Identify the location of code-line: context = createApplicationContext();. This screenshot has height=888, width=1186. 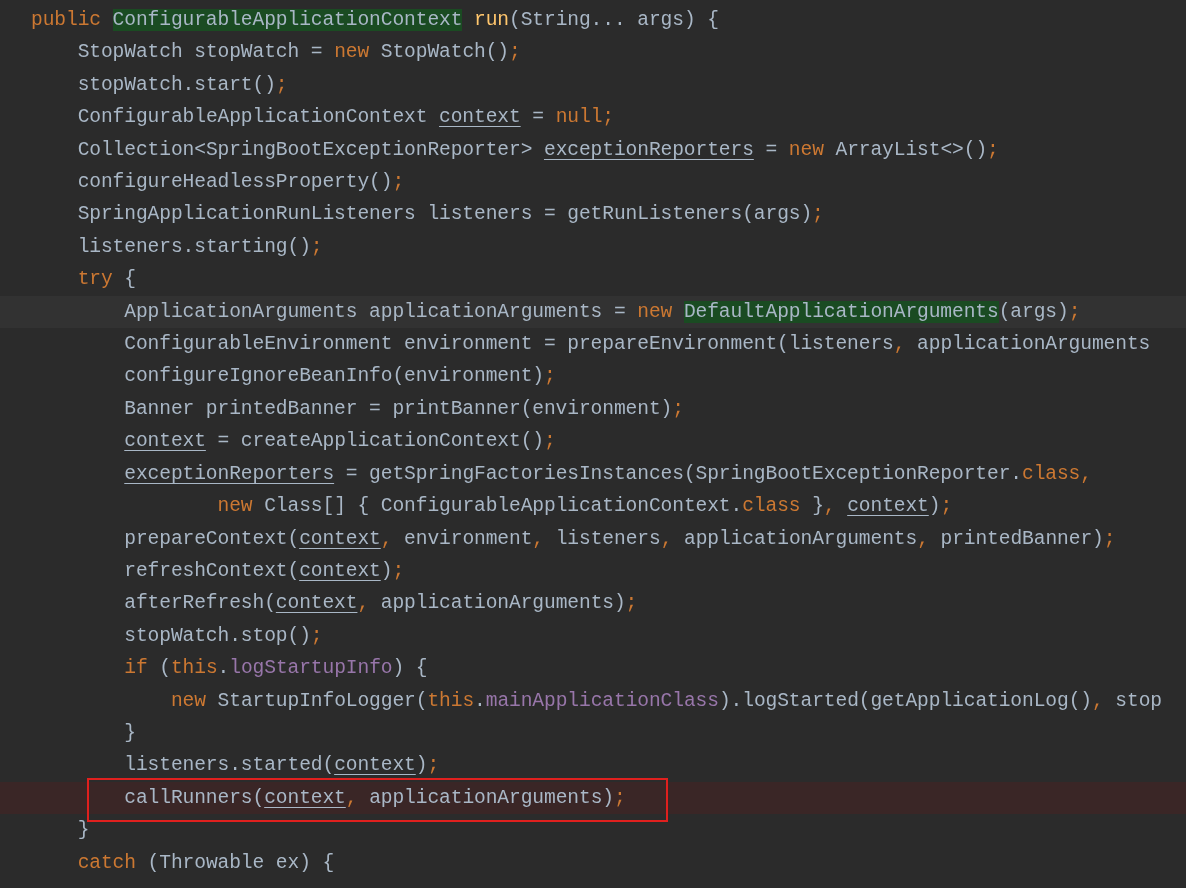
(339, 441).